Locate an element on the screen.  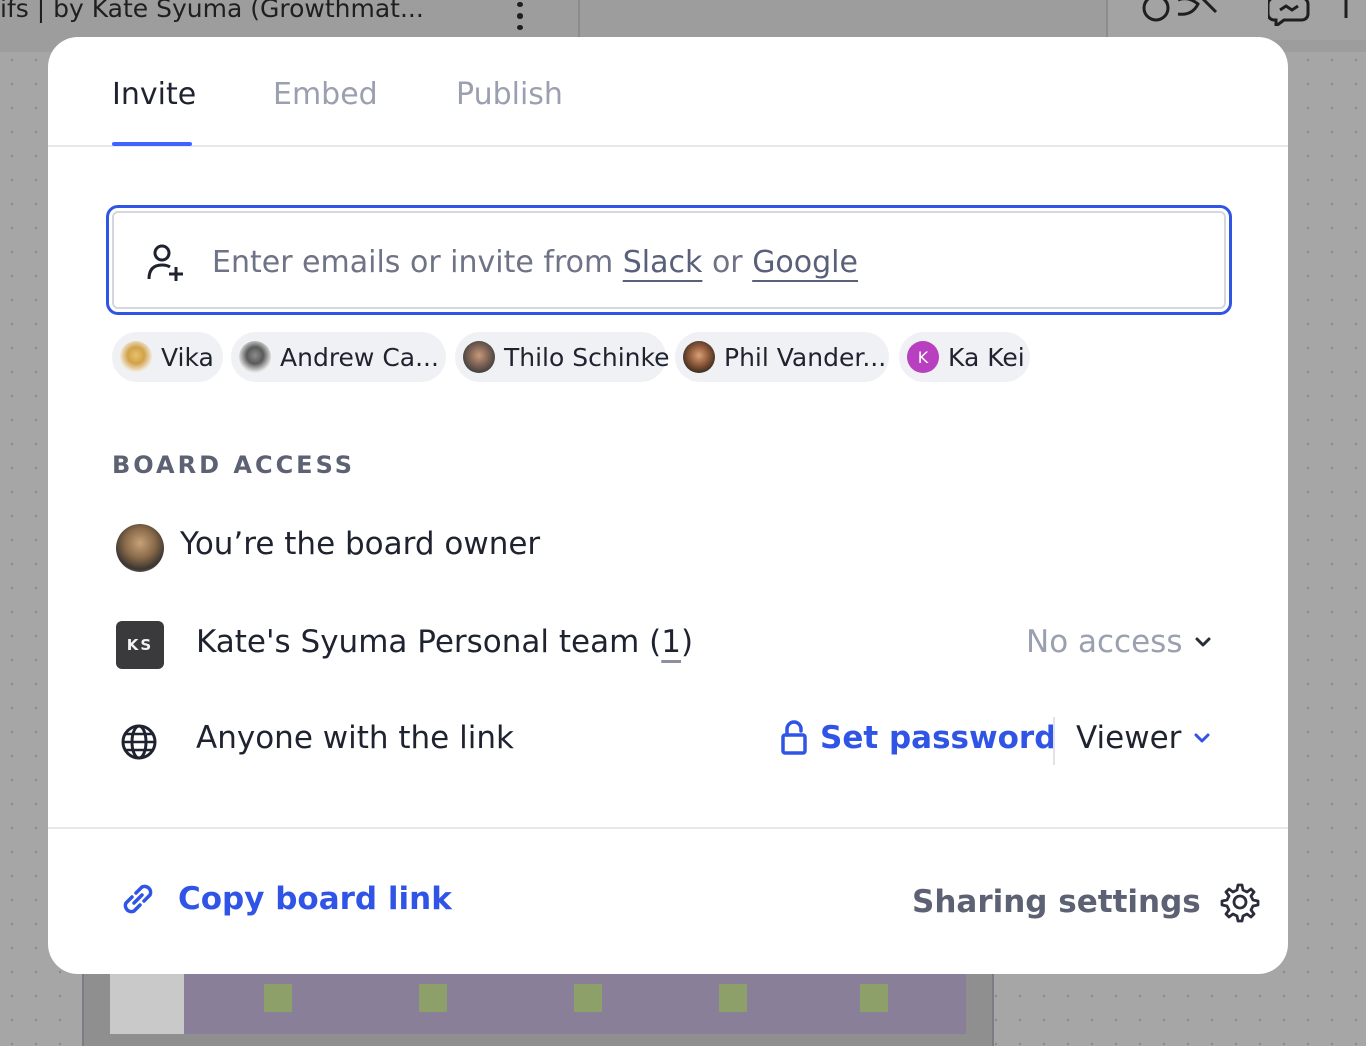
avatar-initial: K is located at coordinates (923, 357).